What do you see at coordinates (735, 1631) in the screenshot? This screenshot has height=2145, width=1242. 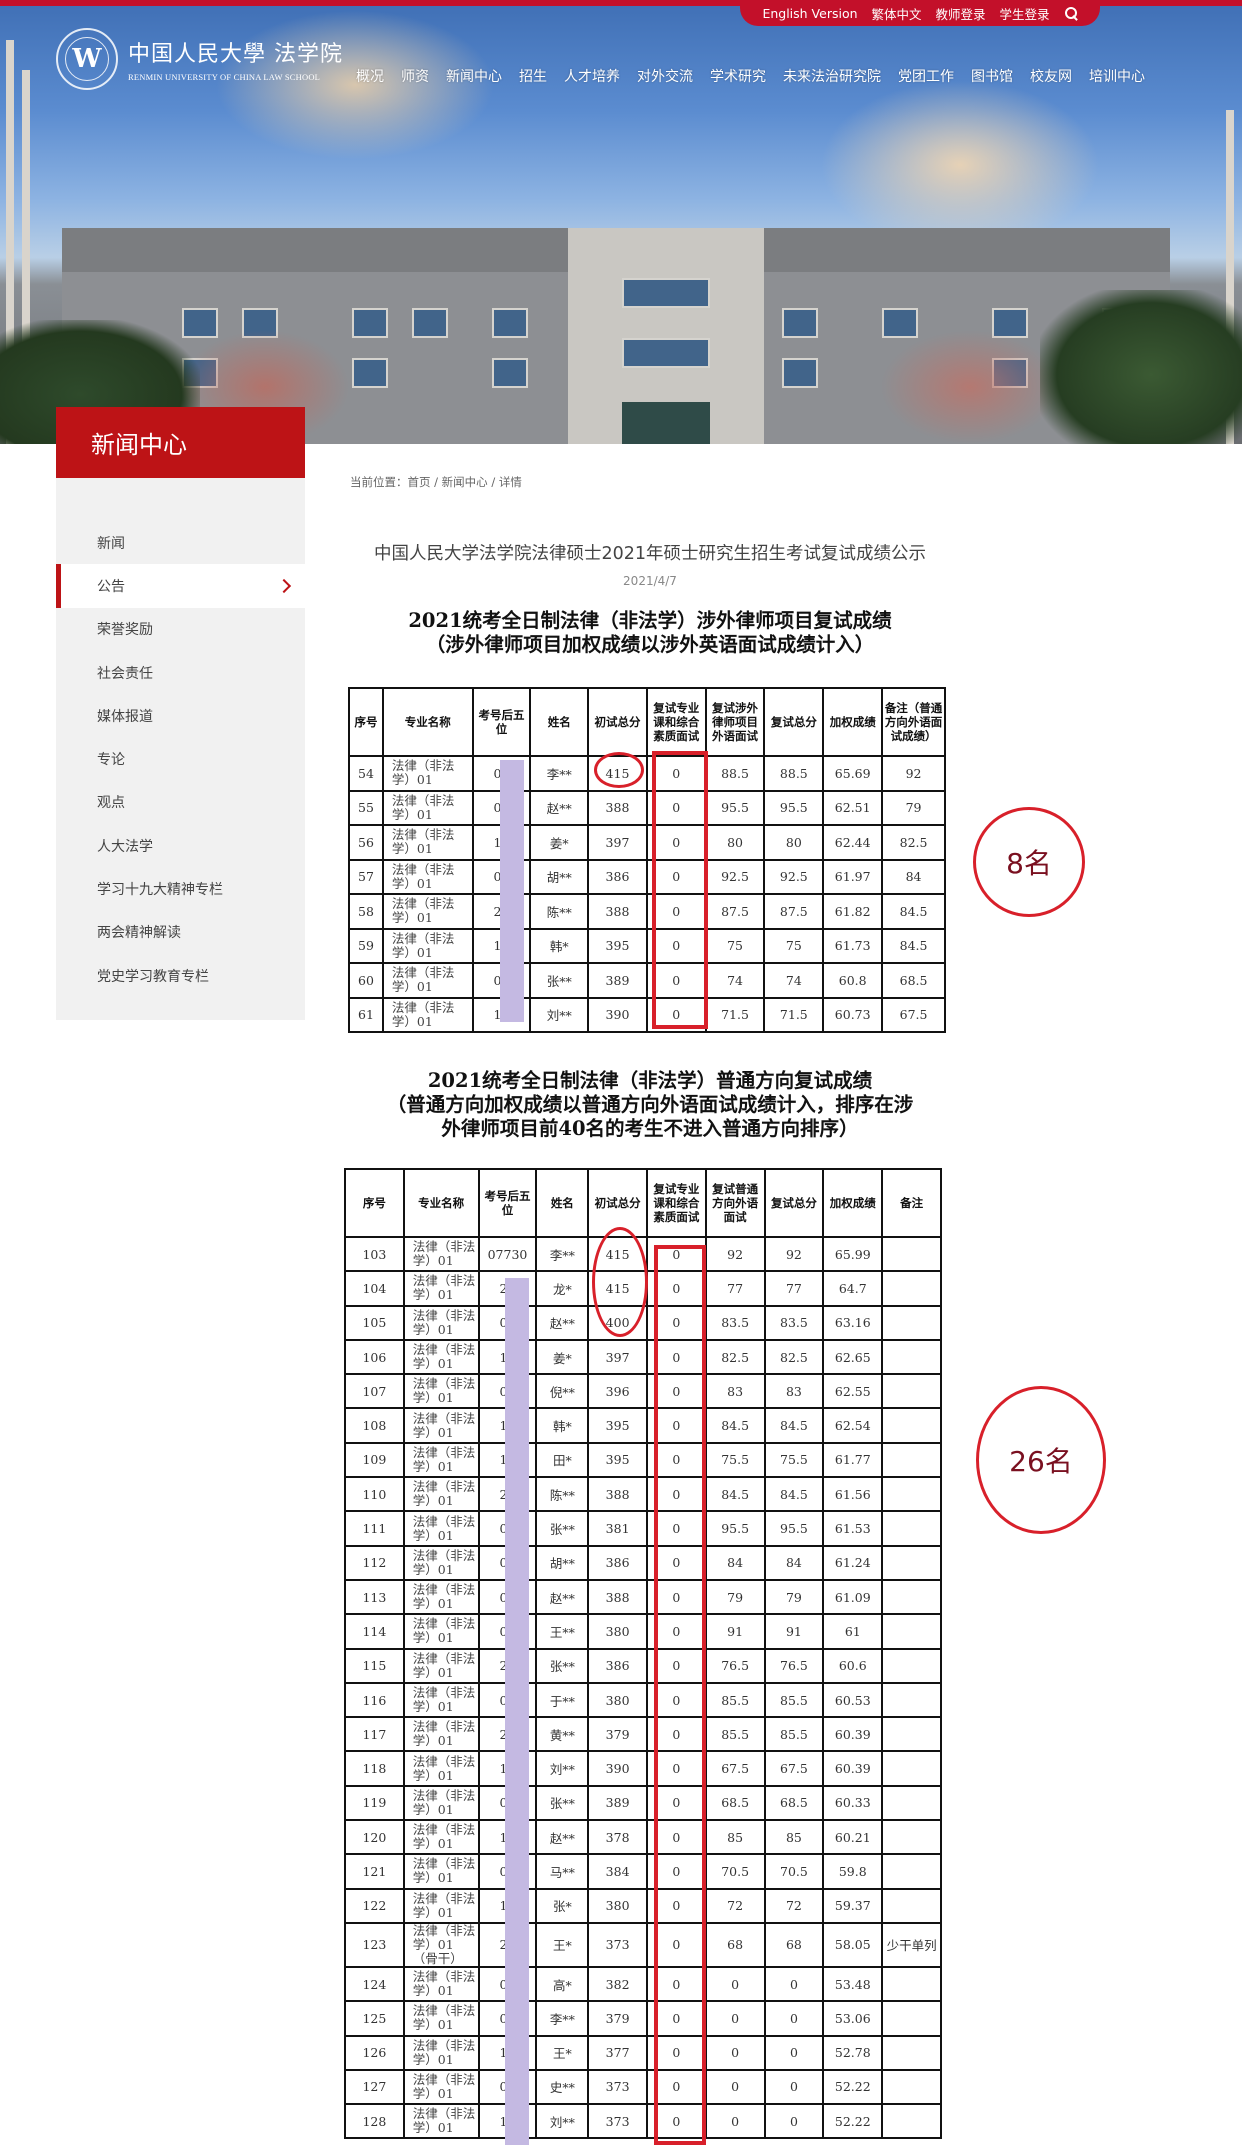 I see `table-cell: 91` at bounding box center [735, 1631].